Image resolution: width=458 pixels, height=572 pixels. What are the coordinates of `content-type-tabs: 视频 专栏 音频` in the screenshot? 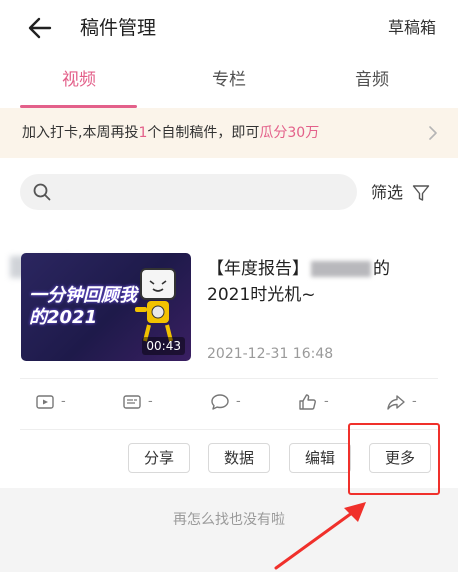 It's located at (229, 82).